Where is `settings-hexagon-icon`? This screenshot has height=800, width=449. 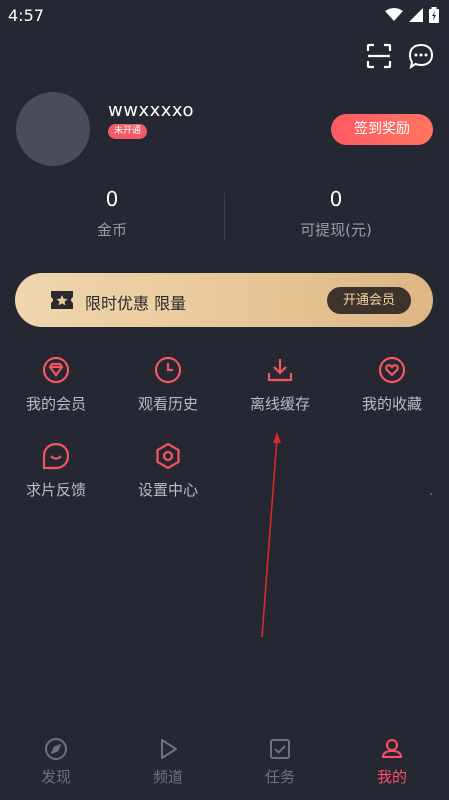 settings-hexagon-icon is located at coordinates (168, 456).